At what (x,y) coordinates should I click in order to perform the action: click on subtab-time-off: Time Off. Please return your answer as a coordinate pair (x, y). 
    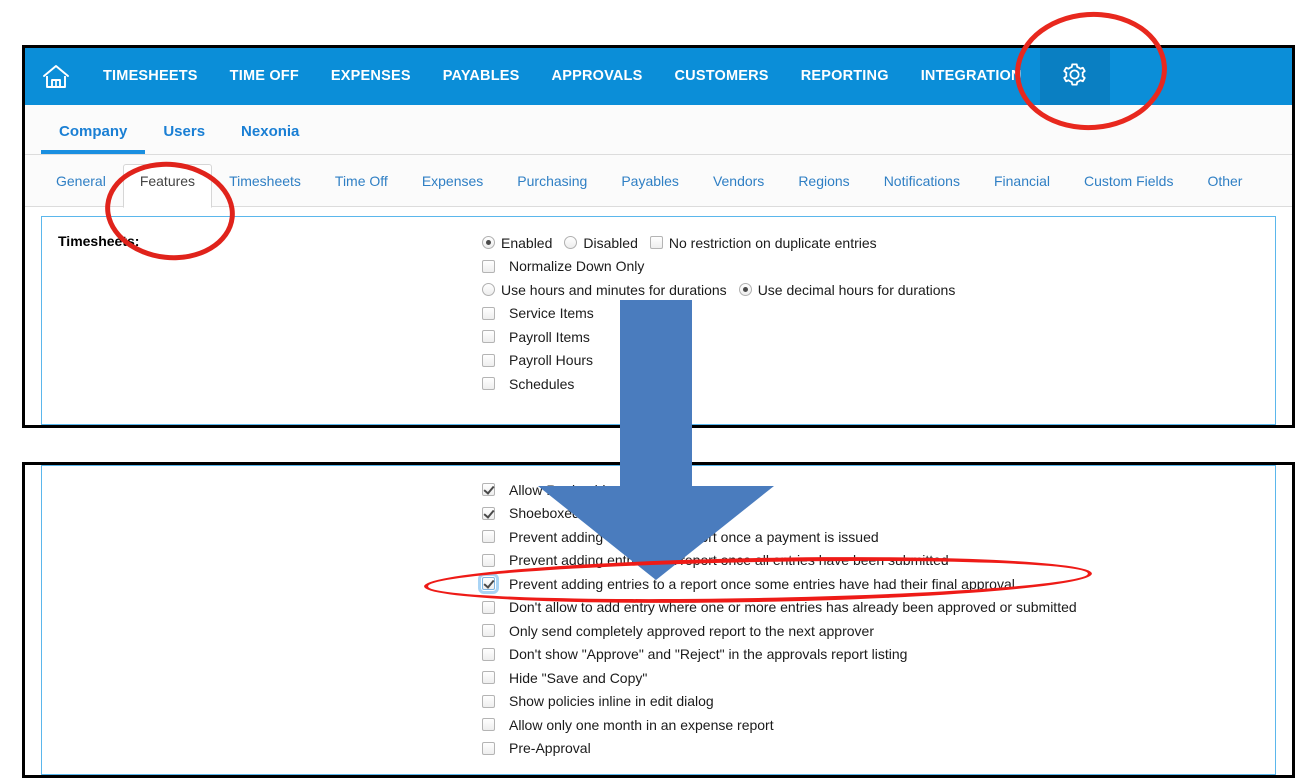
    Looking at the image, I should click on (361, 181).